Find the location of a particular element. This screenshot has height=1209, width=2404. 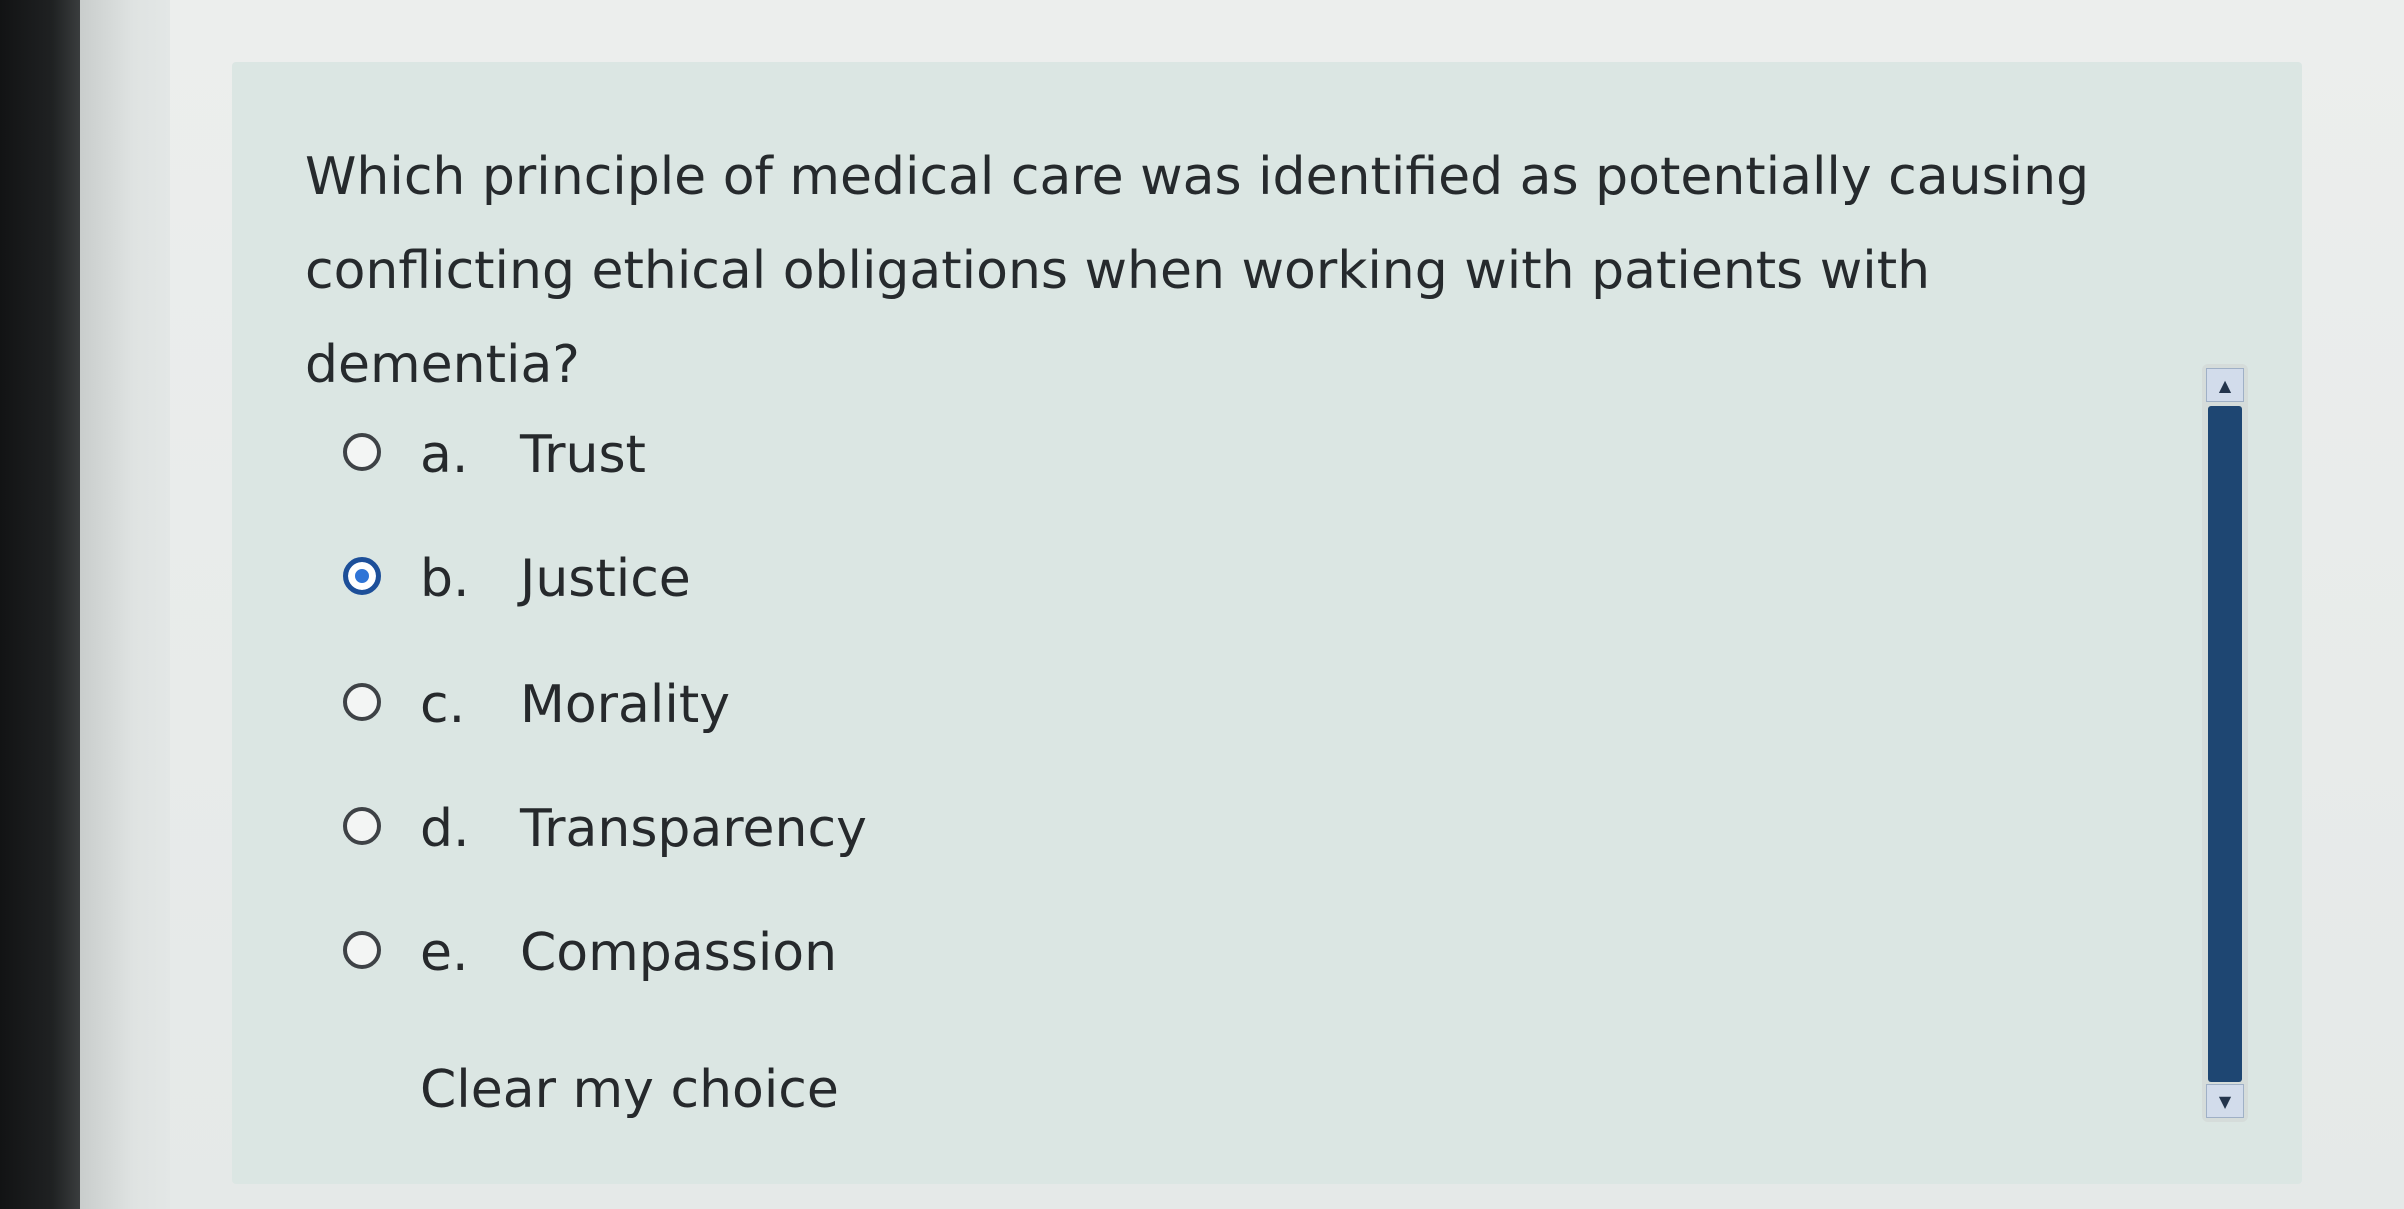

answer-option-b: b. Justice is located at coordinates (735, 579).